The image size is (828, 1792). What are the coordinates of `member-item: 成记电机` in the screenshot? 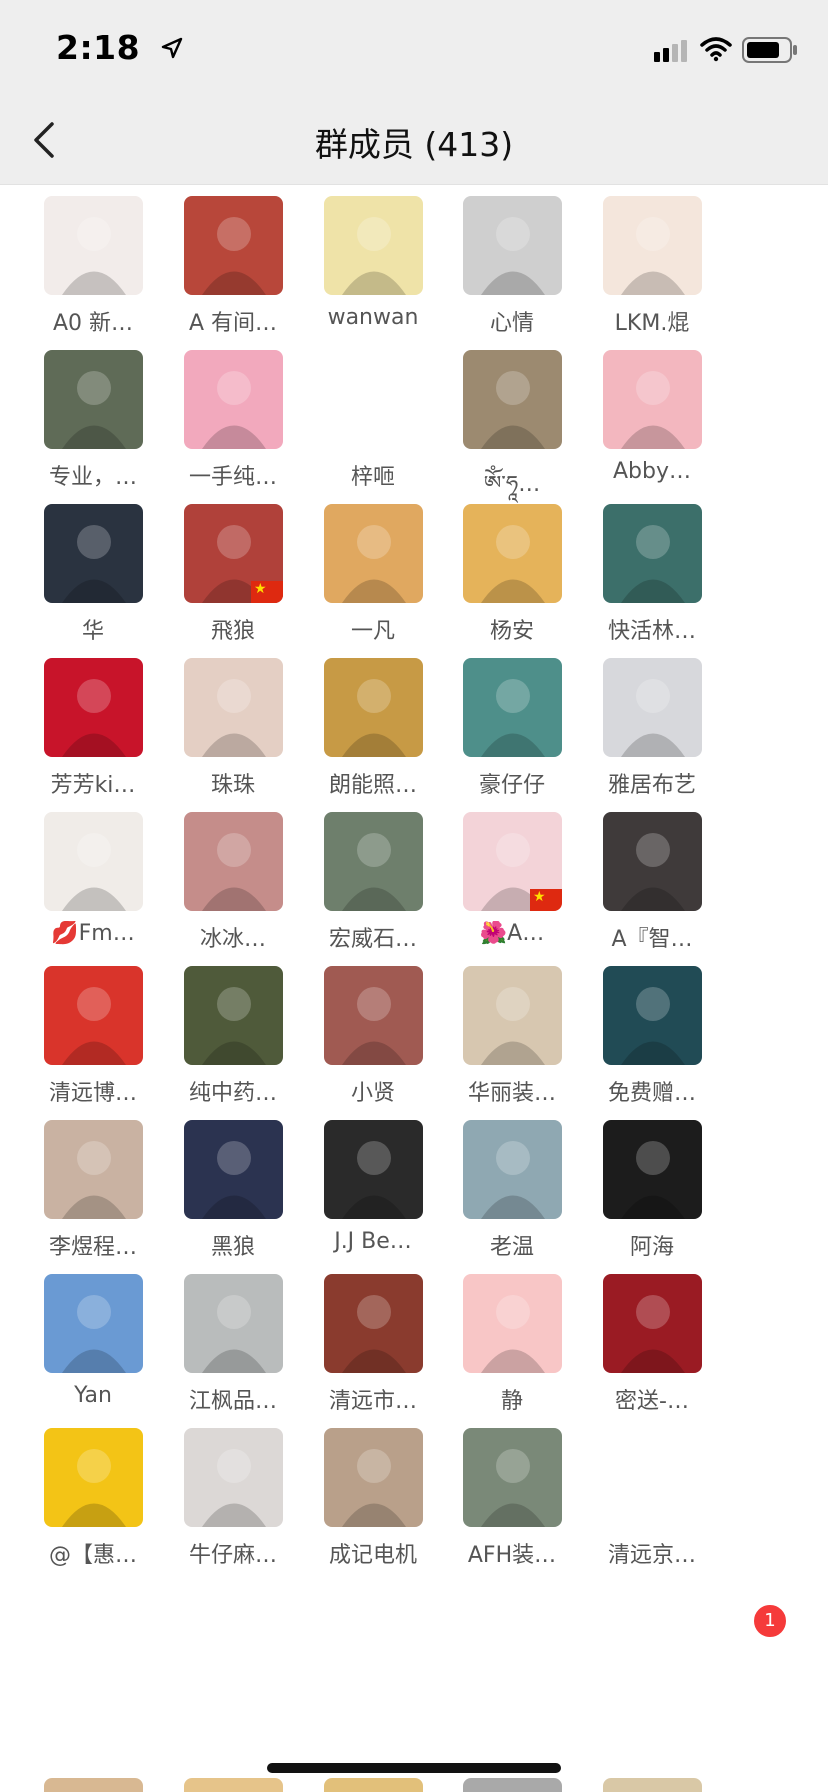 It's located at (373, 1505).